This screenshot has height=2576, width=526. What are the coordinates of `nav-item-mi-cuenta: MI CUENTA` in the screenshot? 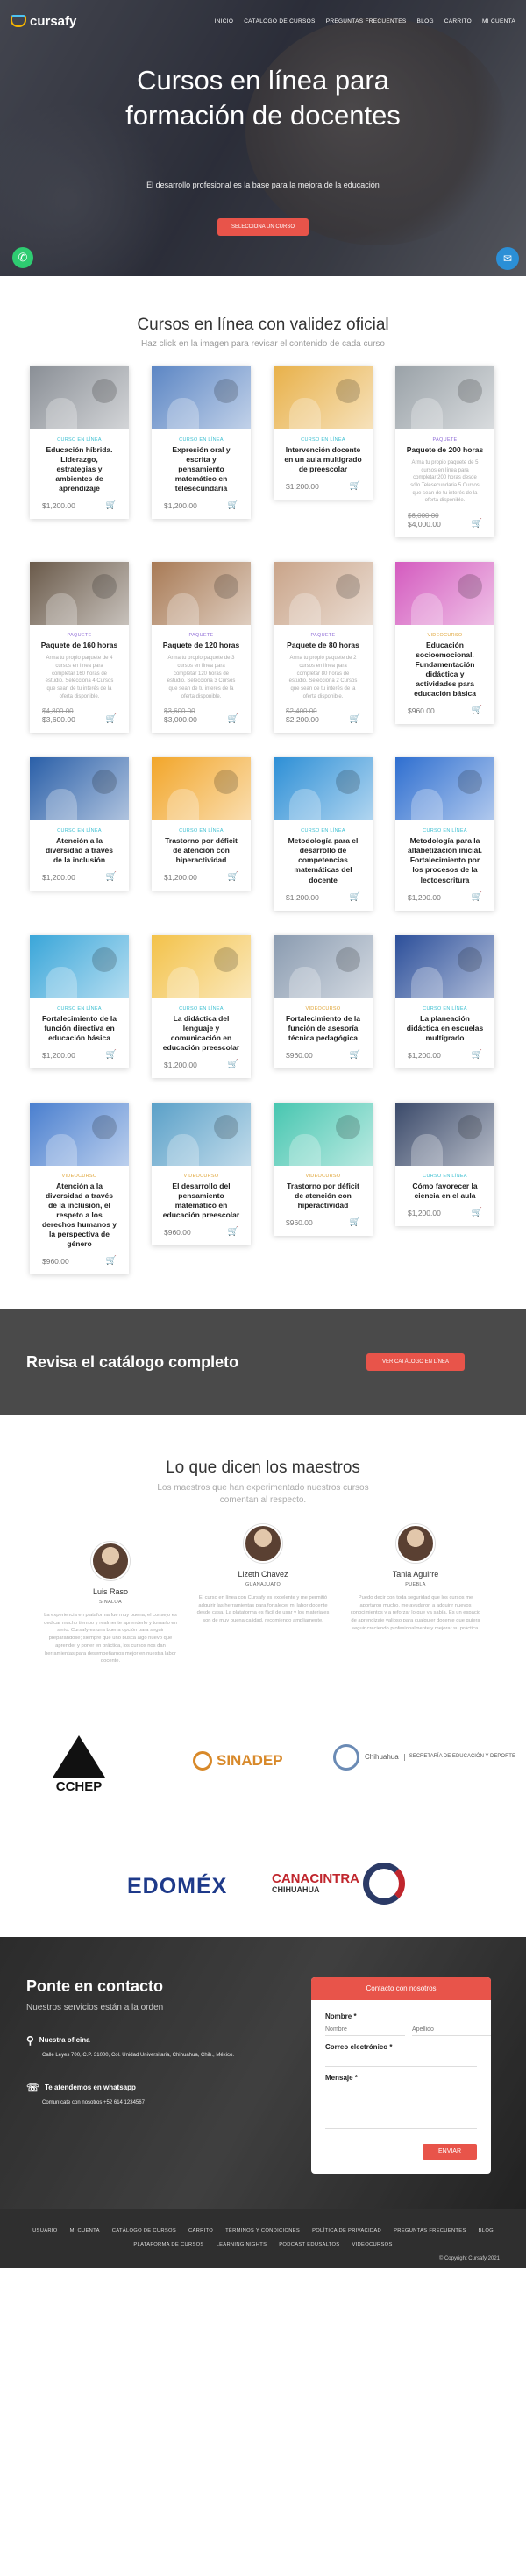 It's located at (498, 21).